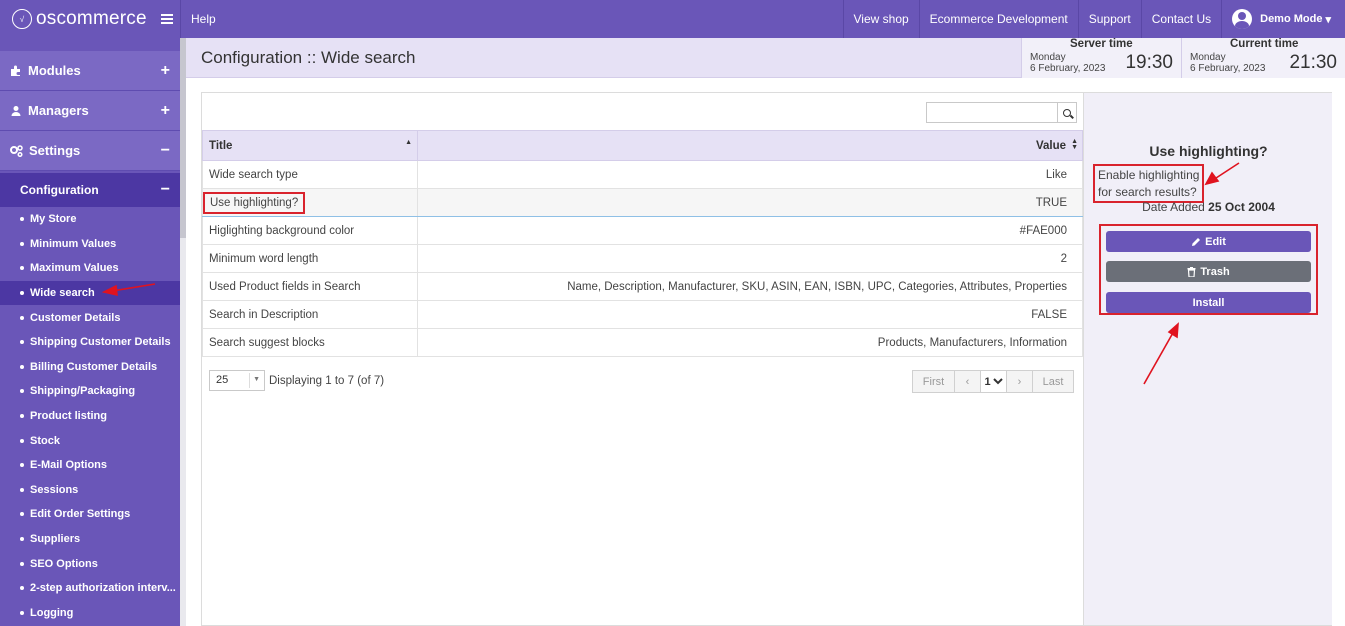  I want to click on table-row: Higlighting background color #FAE000, so click(642, 230).